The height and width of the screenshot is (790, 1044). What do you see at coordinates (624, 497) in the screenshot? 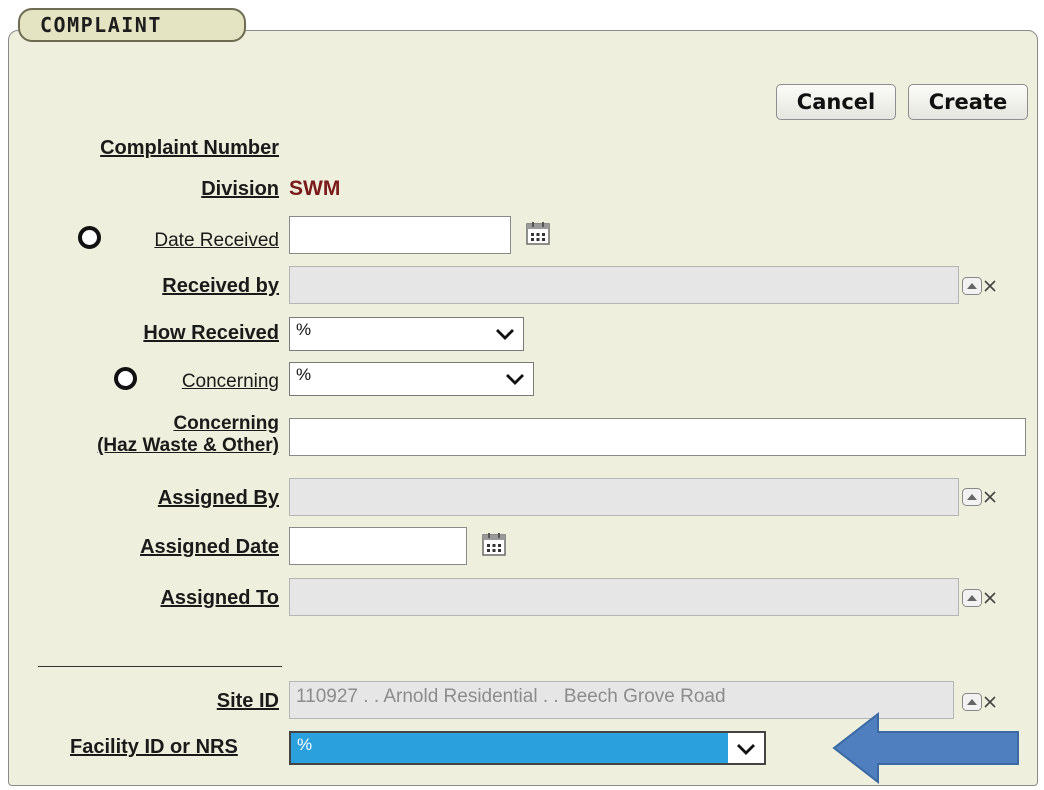
I see `assigned-by-field` at bounding box center [624, 497].